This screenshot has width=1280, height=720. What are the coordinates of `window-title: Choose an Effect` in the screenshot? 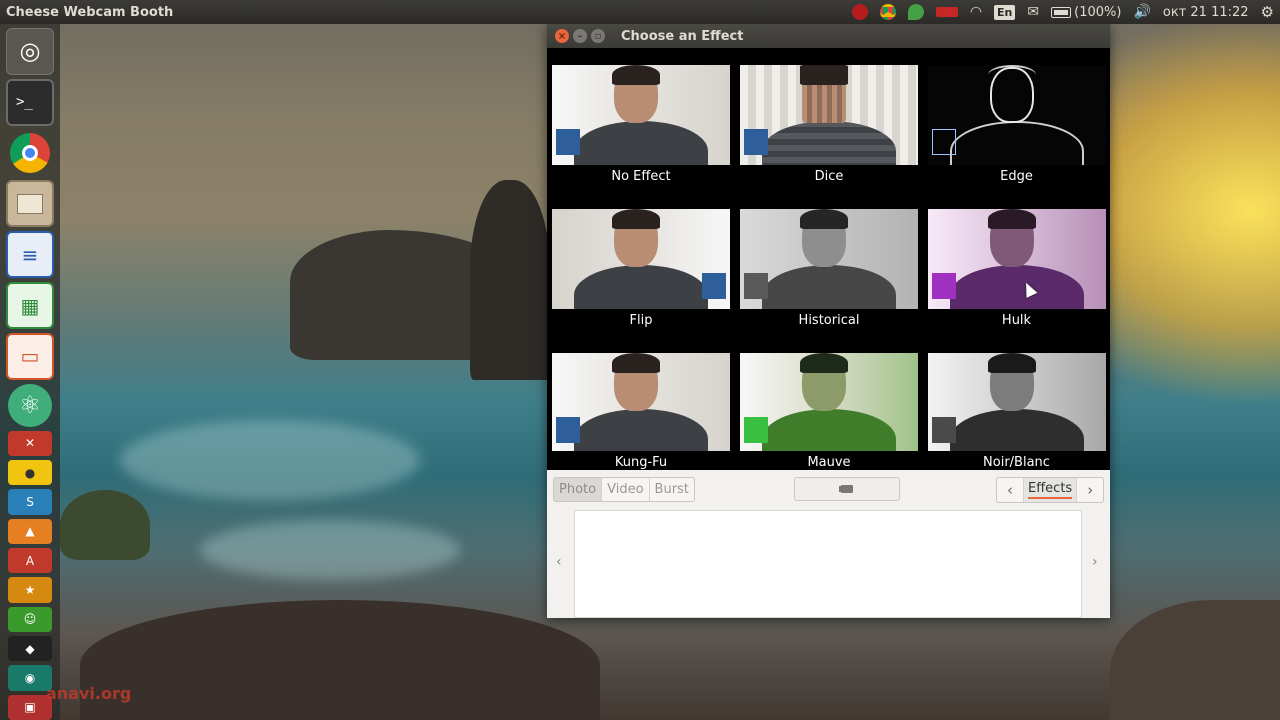 It's located at (682, 36).